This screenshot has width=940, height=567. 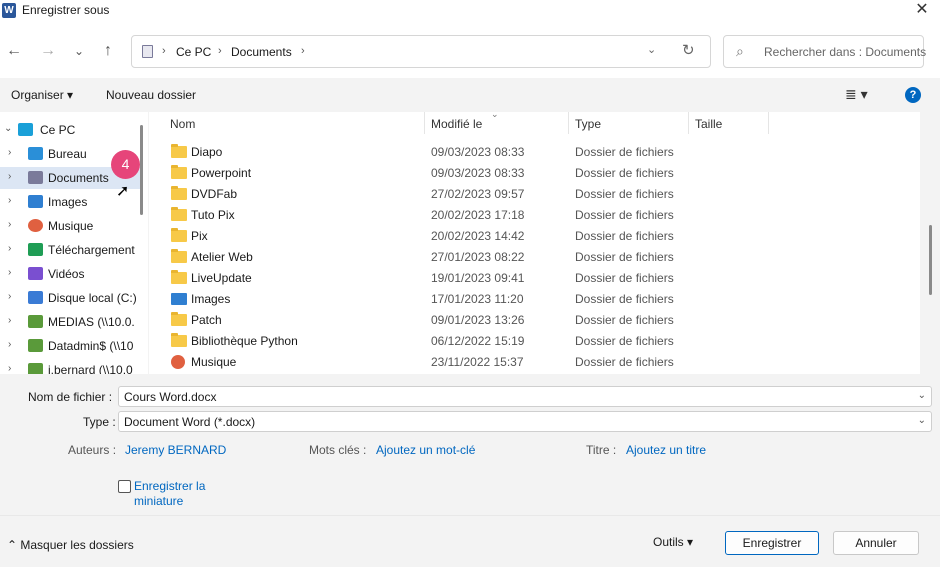 What do you see at coordinates (214, 362) in the screenshot?
I see `file-name: Musique` at bounding box center [214, 362].